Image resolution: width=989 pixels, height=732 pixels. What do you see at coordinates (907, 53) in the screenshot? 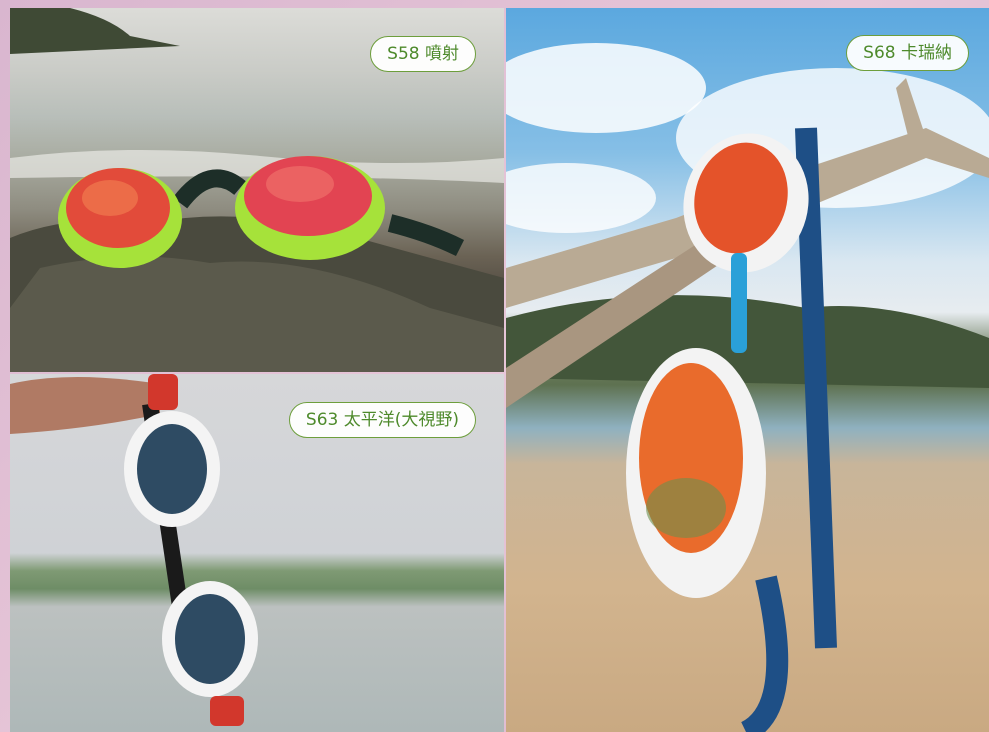
I see `product-label-s68: S68 卡瑞納` at bounding box center [907, 53].